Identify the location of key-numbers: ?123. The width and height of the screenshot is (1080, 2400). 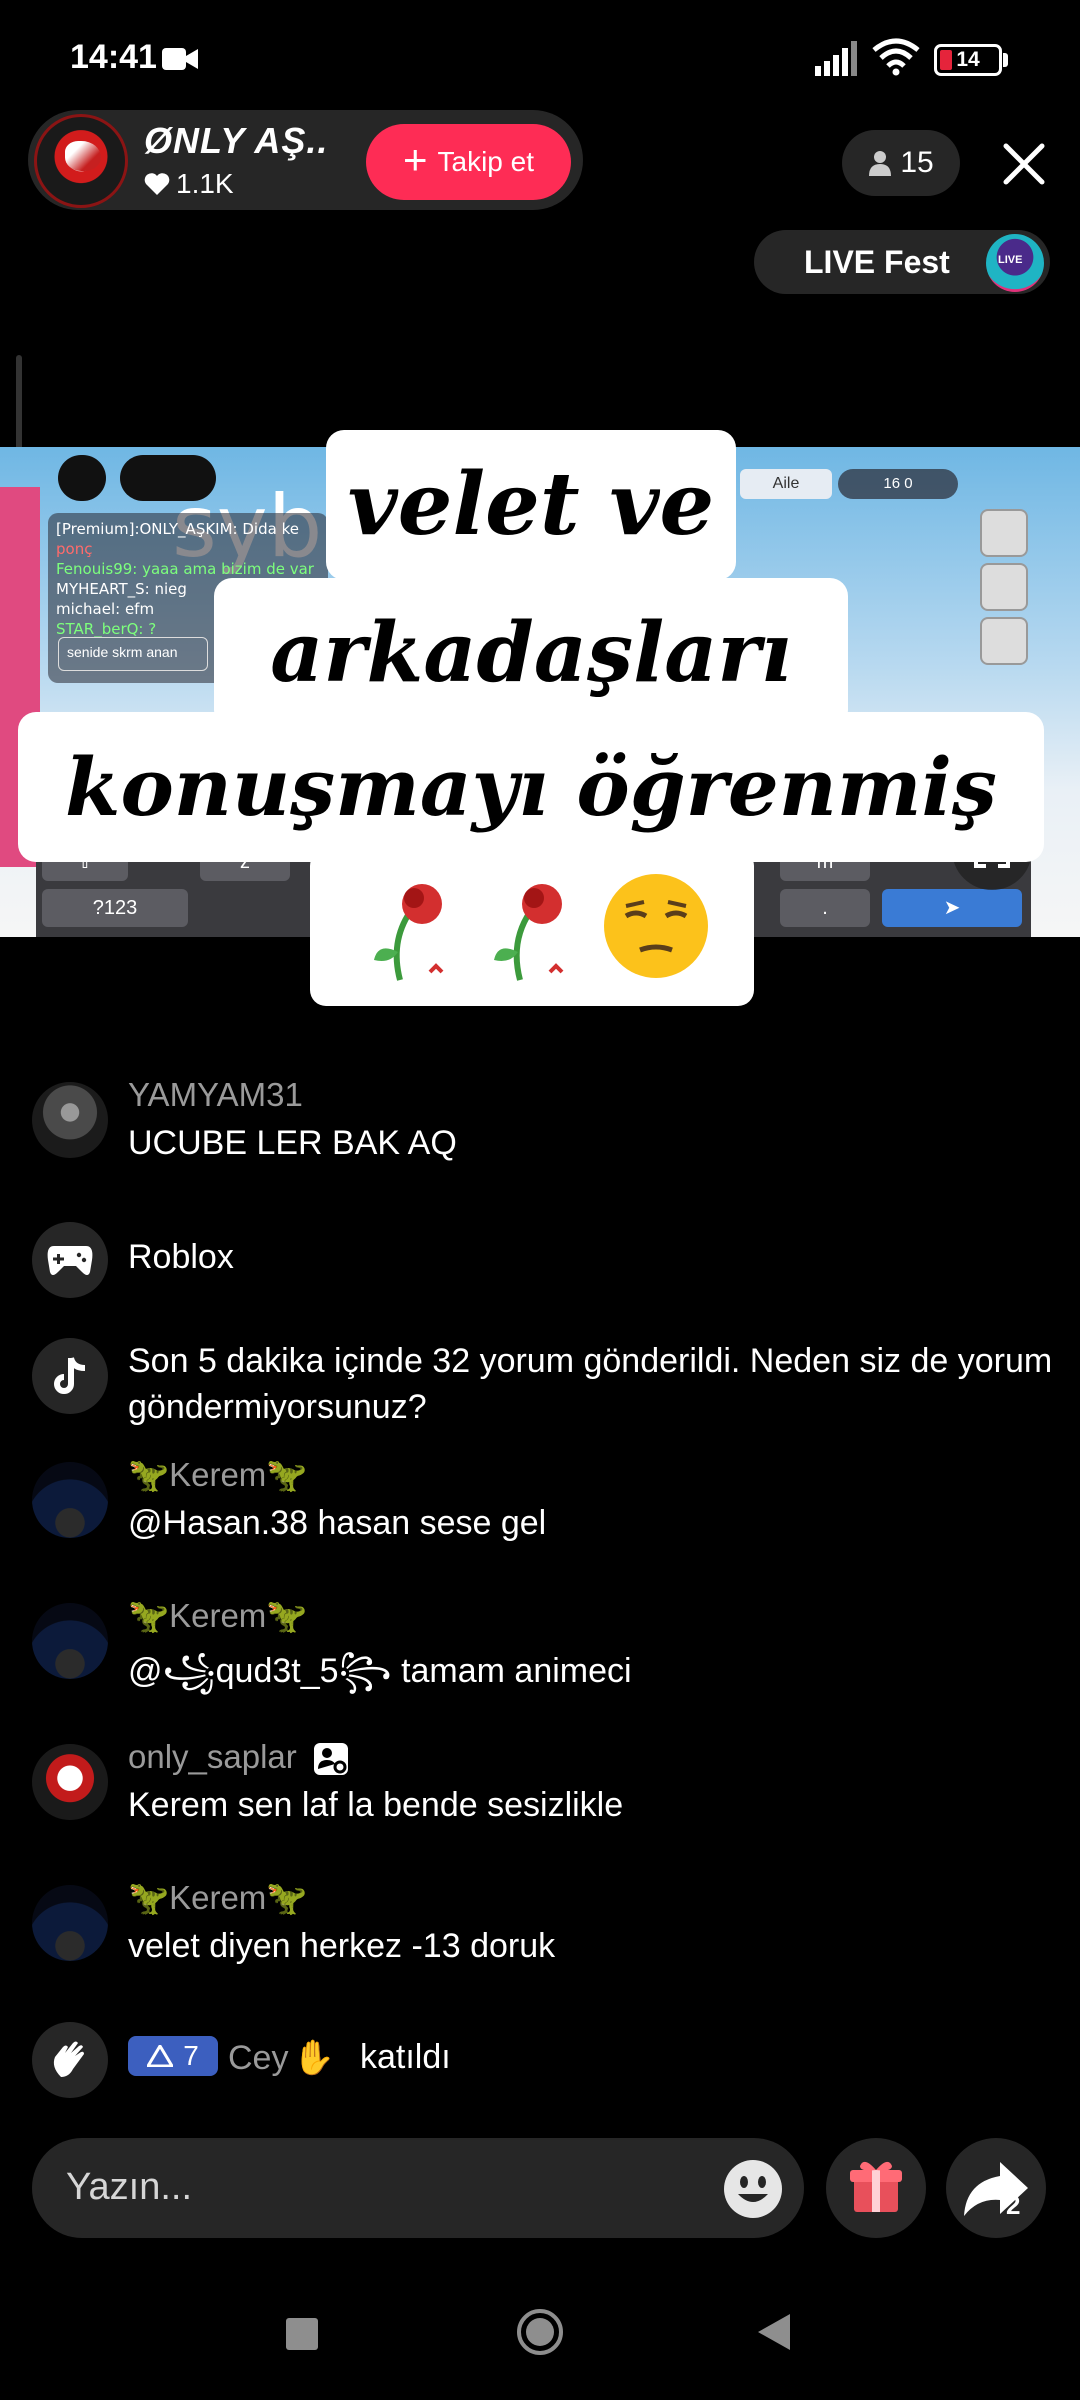
(115, 908).